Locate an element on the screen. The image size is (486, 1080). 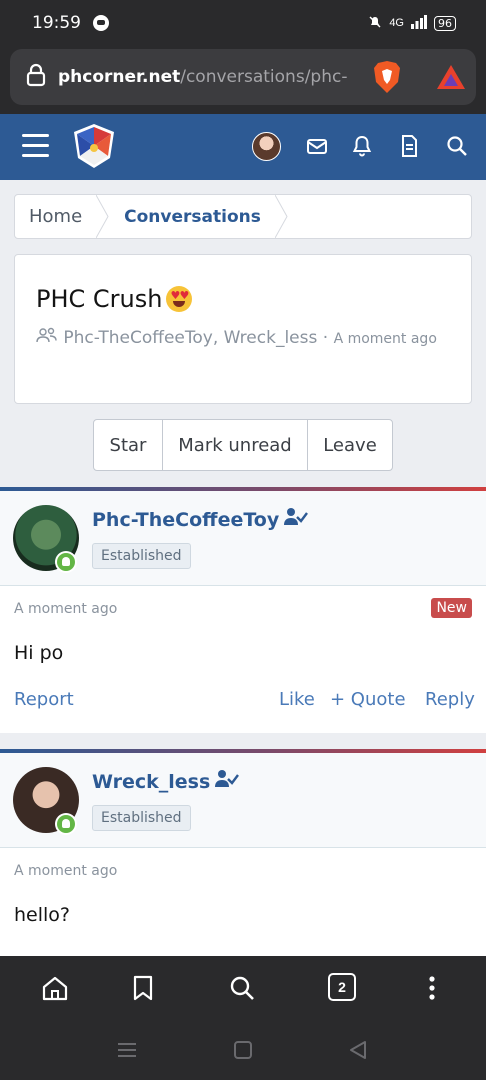
leave-button: Leave is located at coordinates (350, 445).